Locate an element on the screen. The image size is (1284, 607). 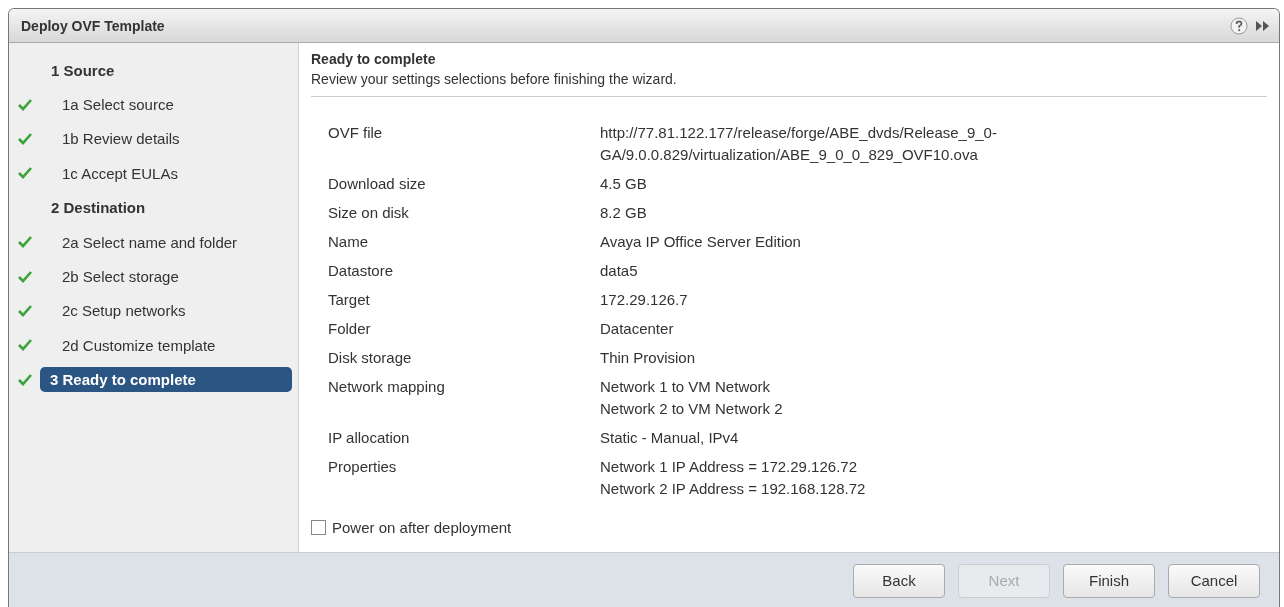
window-title: Deploy OVF Template is located at coordinates (93, 25).